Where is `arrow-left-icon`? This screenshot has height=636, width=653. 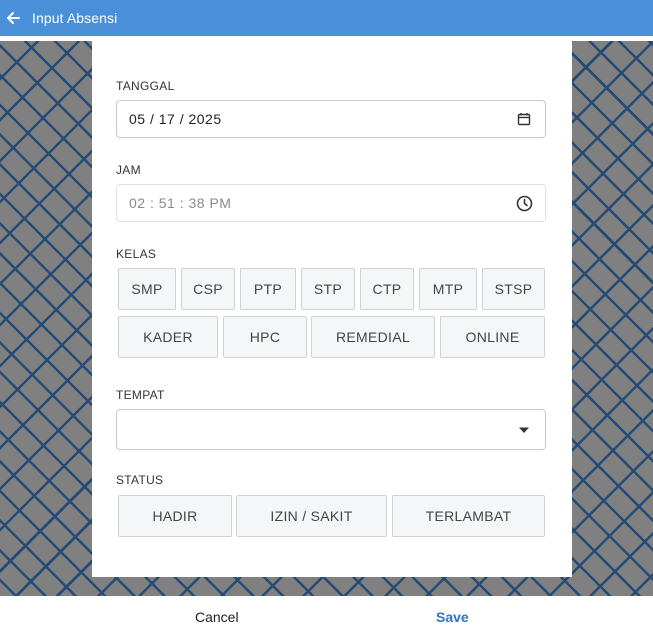 arrow-left-icon is located at coordinates (13, 18).